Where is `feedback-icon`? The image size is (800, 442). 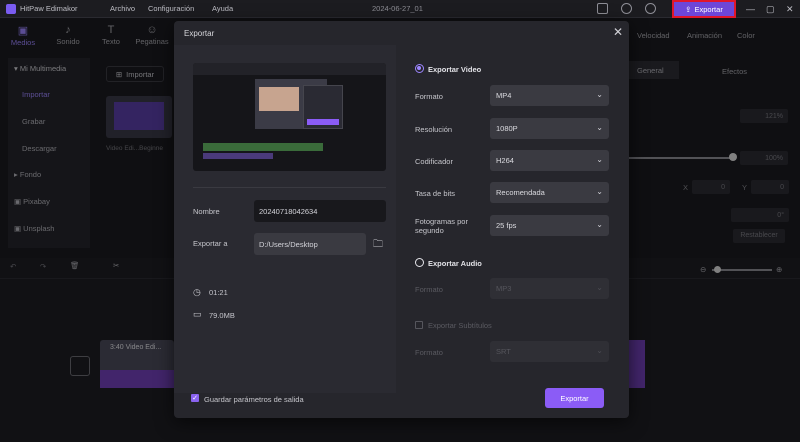
feedback-icon is located at coordinates (602, 8).